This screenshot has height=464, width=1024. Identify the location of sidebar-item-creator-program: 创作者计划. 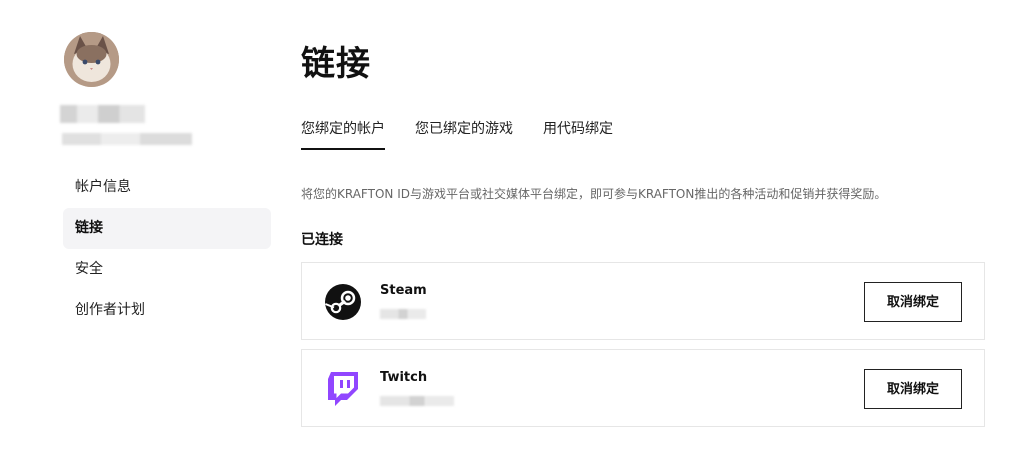
(167, 310).